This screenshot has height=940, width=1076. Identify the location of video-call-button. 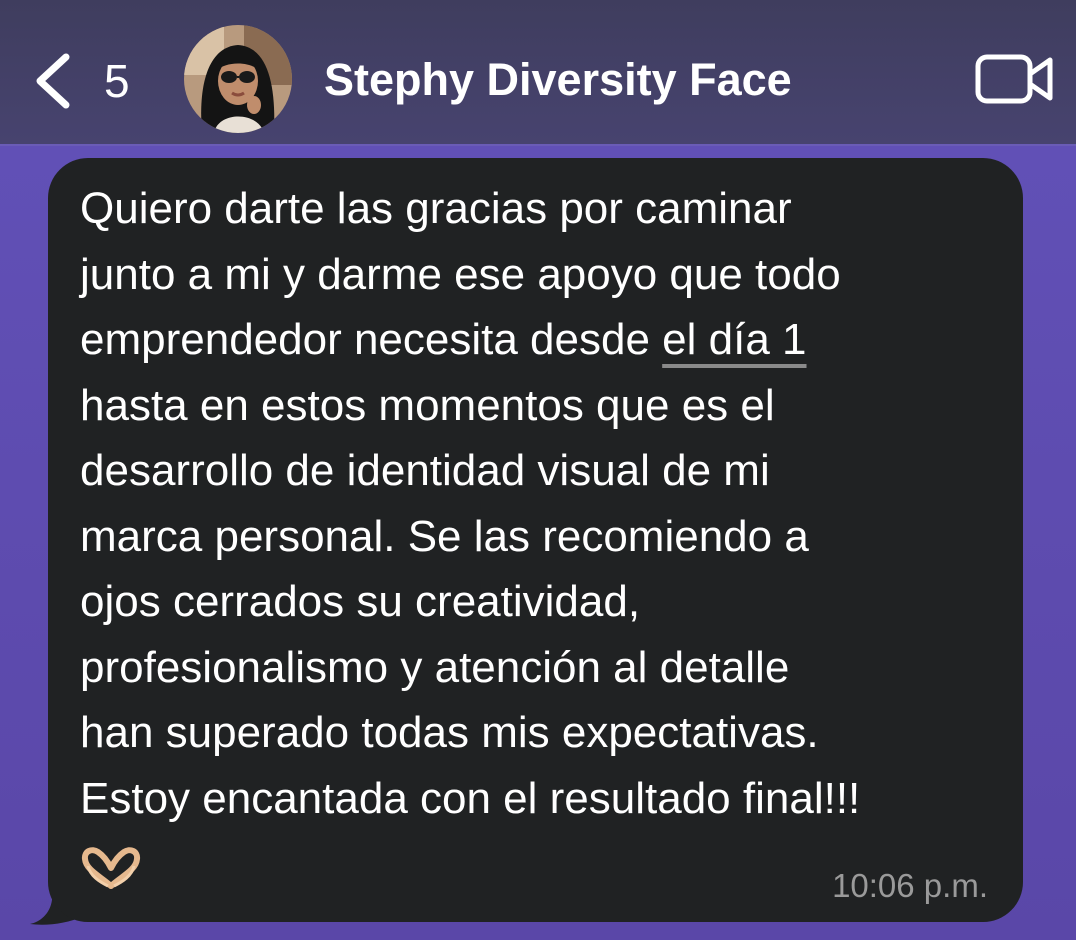
(1014, 80).